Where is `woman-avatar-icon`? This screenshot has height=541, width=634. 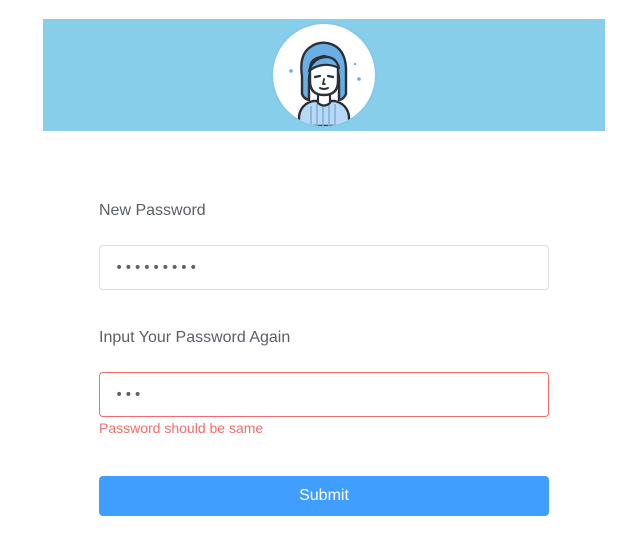
woman-avatar-icon is located at coordinates (324, 75).